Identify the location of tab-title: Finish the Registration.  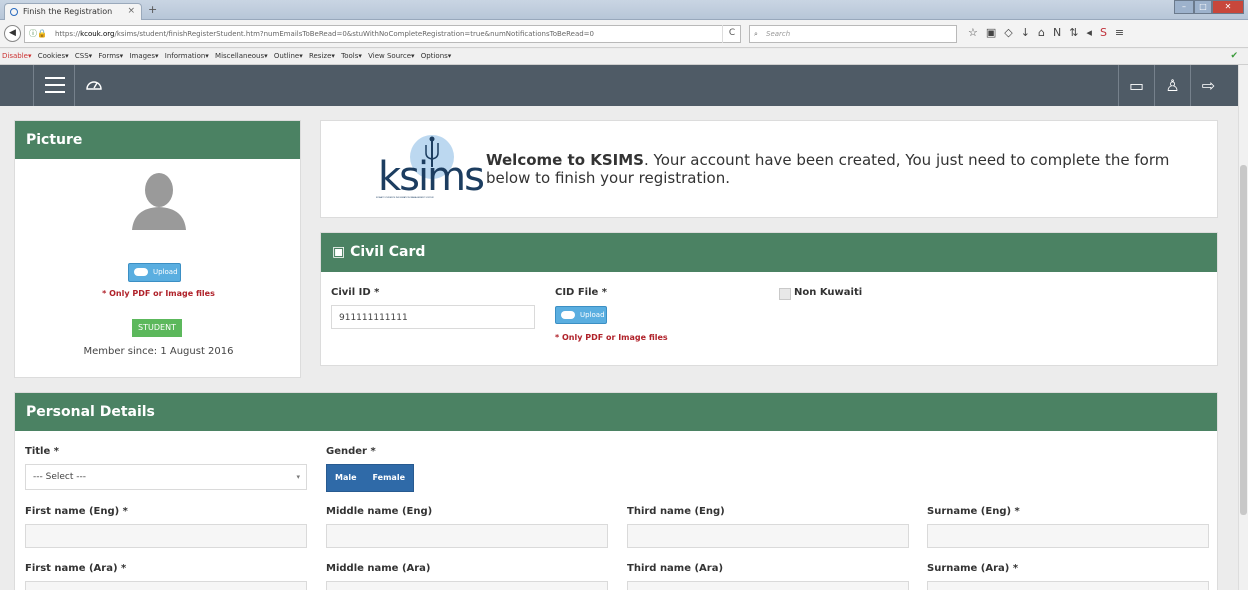
(68, 11).